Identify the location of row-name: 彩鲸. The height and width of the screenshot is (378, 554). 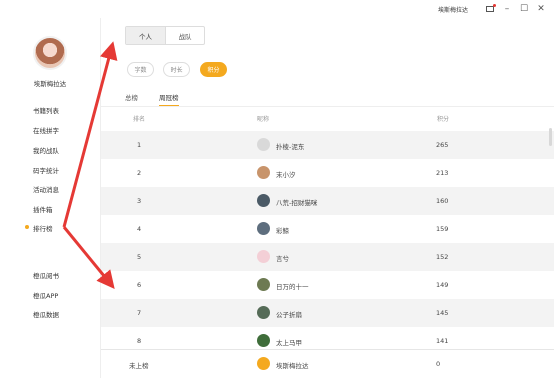
(282, 231).